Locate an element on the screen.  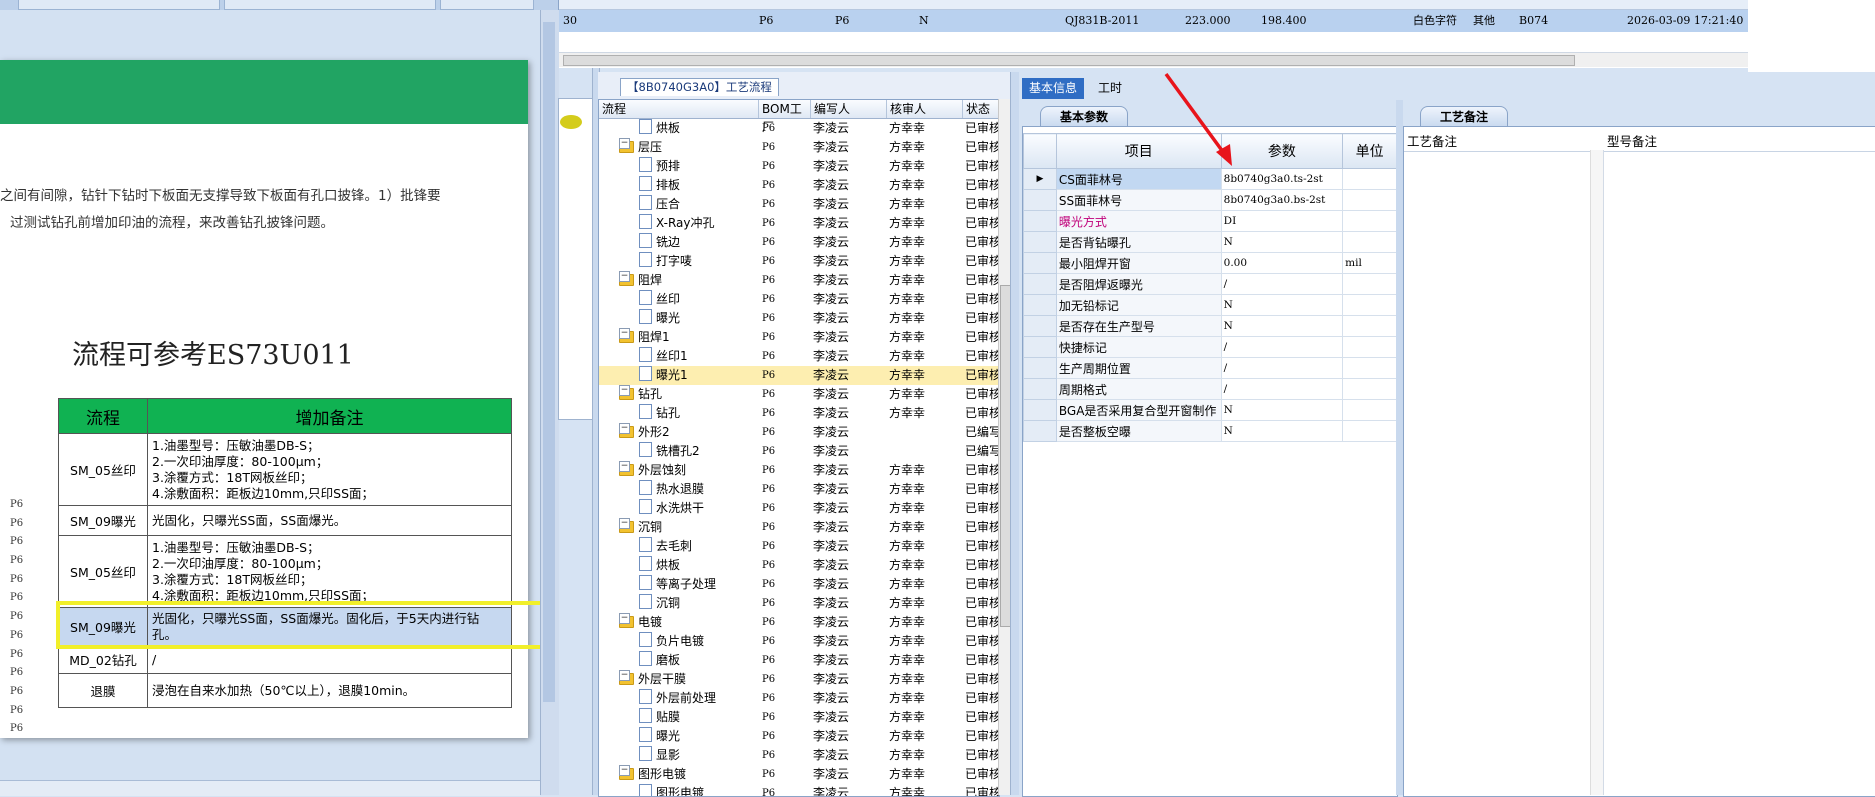
tree-folder-row: − 图形电镀 P6 李凌云 方幸幸 已审核 is located at coordinates (799, 774).